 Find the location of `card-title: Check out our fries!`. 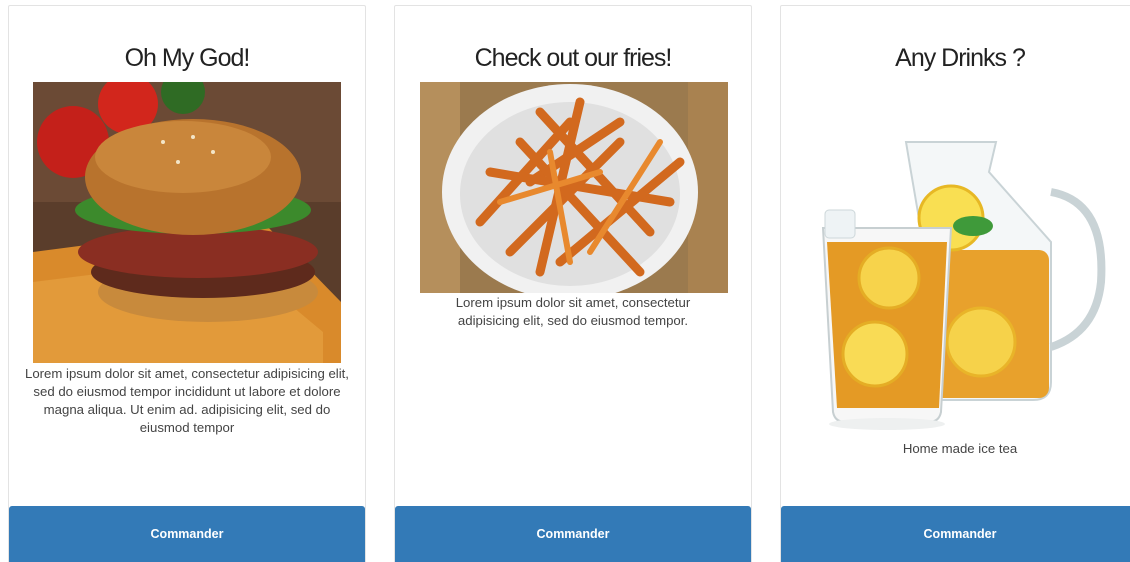

card-title: Check out our fries! is located at coordinates (573, 58).